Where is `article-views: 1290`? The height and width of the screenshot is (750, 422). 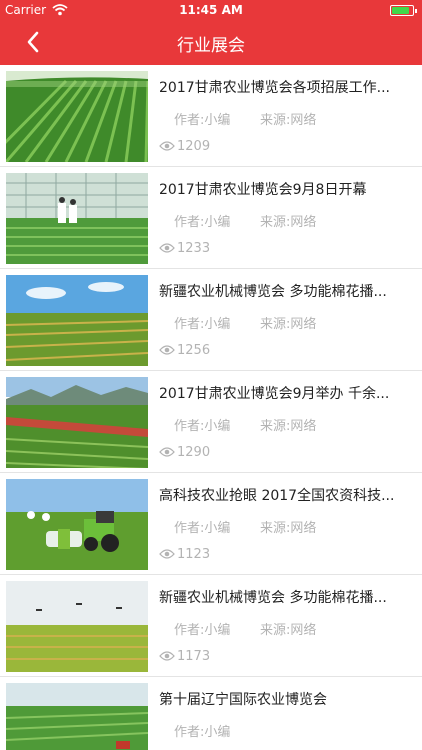 article-views: 1290 is located at coordinates (184, 453).